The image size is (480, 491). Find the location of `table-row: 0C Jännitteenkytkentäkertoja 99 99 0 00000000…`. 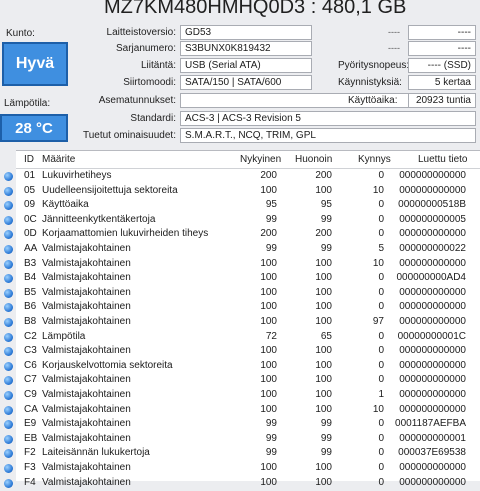

table-row: 0C Jännitteenkytkentäkertoja 99 99 0 00000000… is located at coordinates (242, 220).